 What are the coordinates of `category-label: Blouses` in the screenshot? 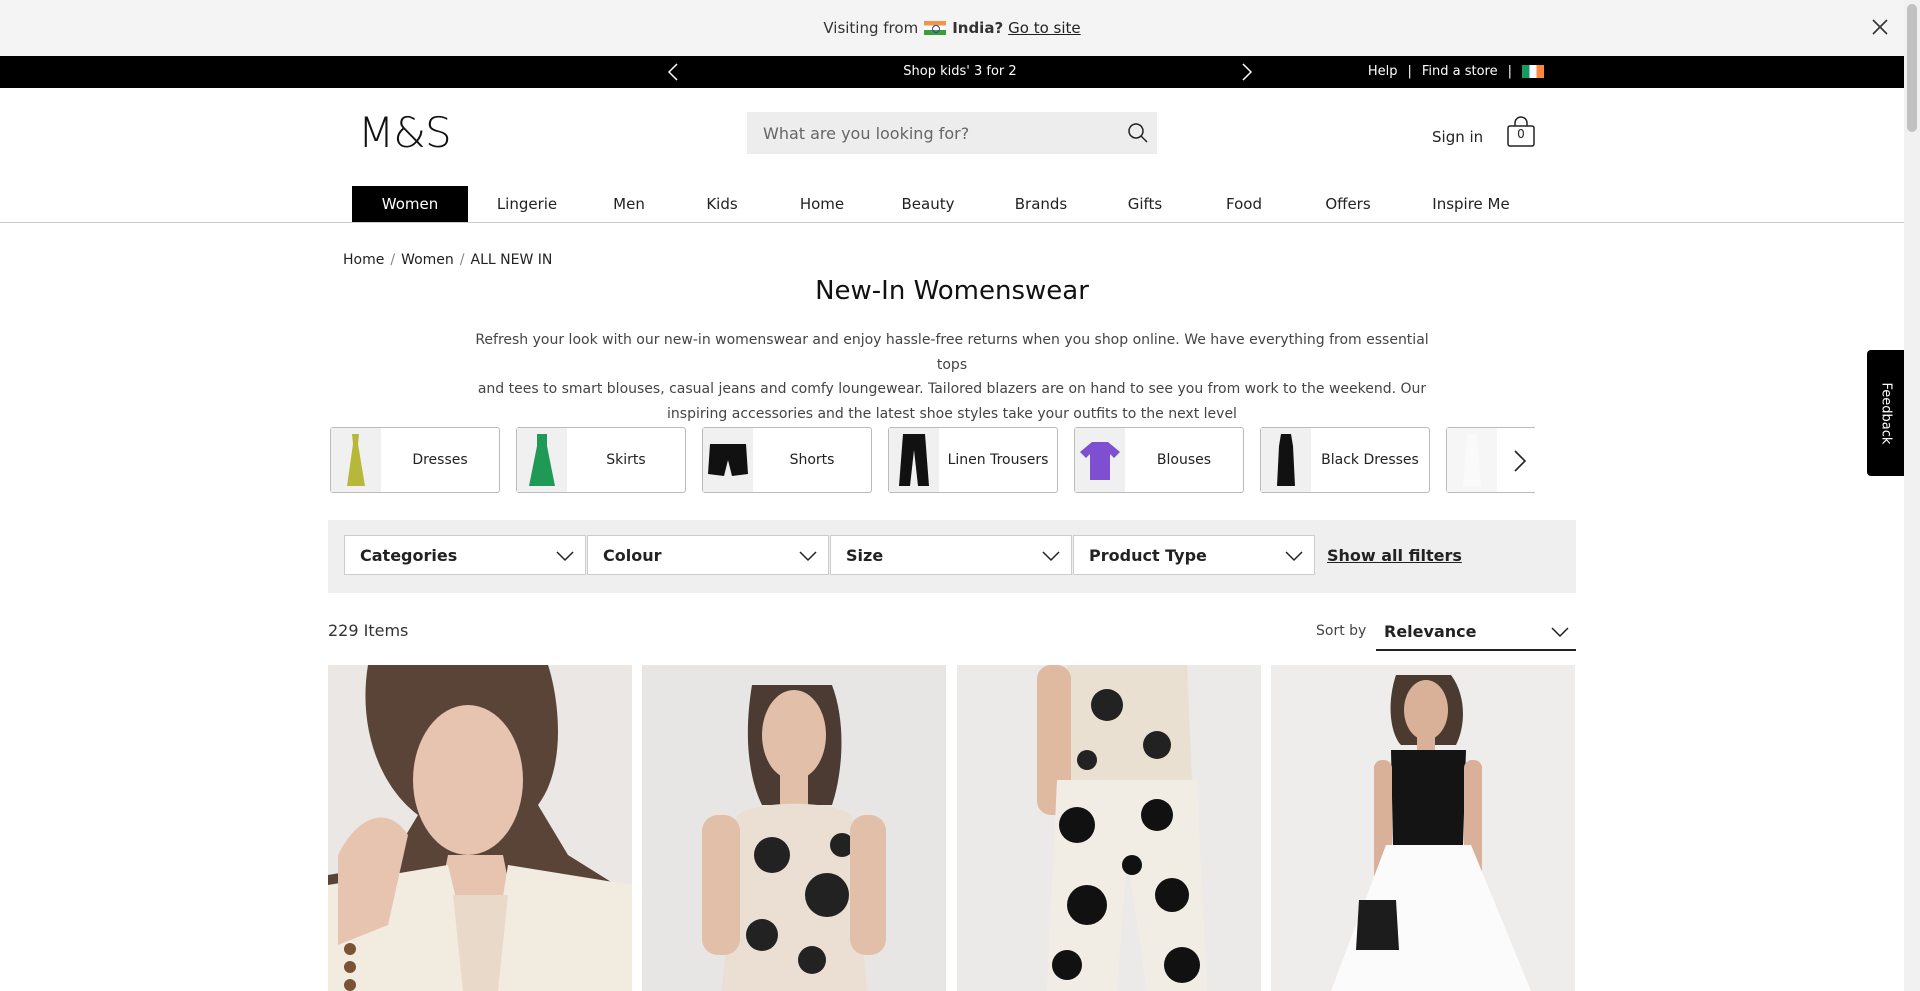 It's located at (1184, 460).